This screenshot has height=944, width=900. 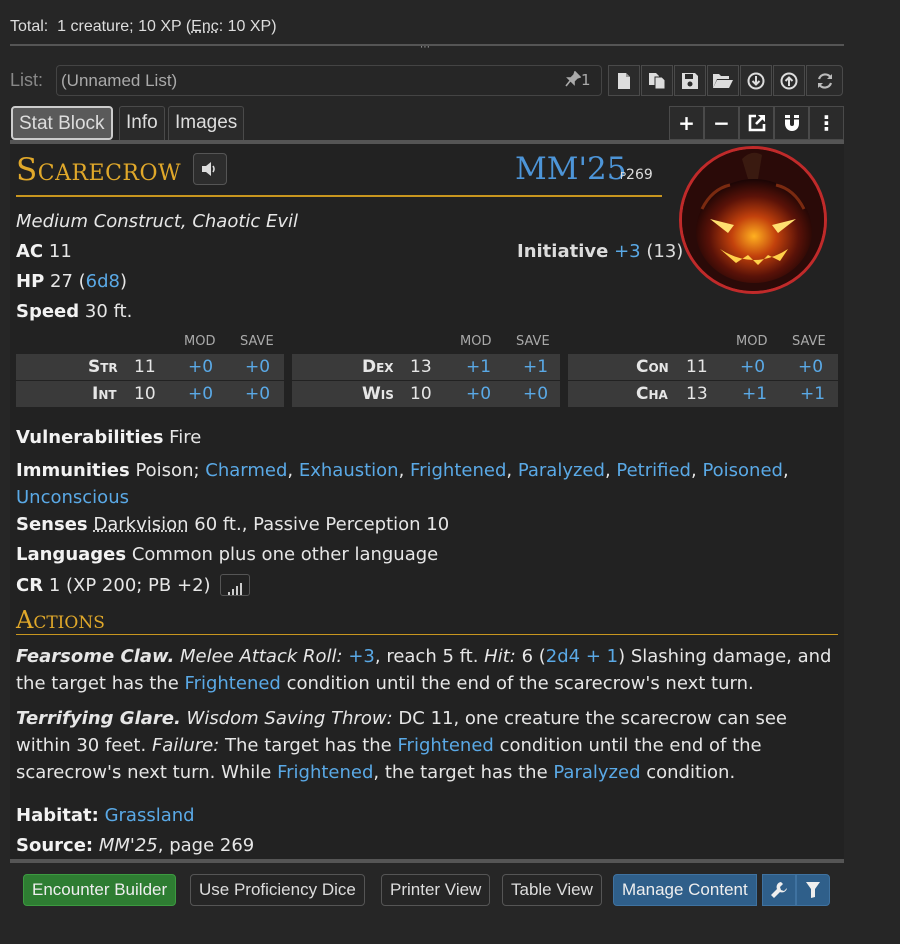 What do you see at coordinates (150, 394) in the screenshot?
I see `ability-row-int: Int 10 +0 +0` at bounding box center [150, 394].